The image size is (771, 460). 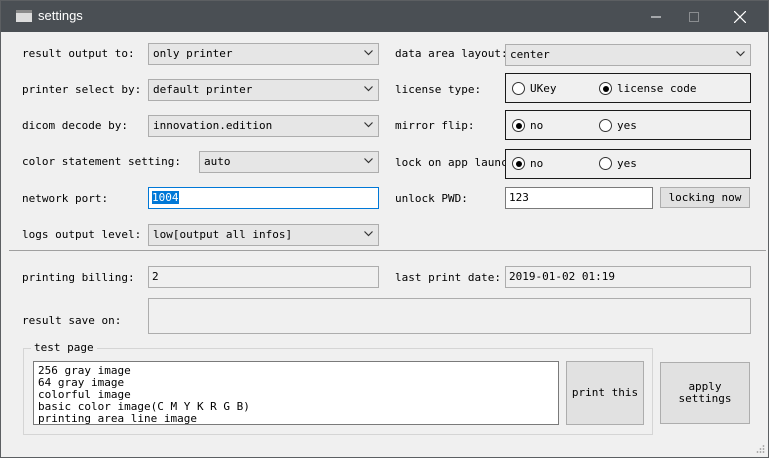 I want to click on logs-output-value: low[output all infos], so click(x=223, y=234).